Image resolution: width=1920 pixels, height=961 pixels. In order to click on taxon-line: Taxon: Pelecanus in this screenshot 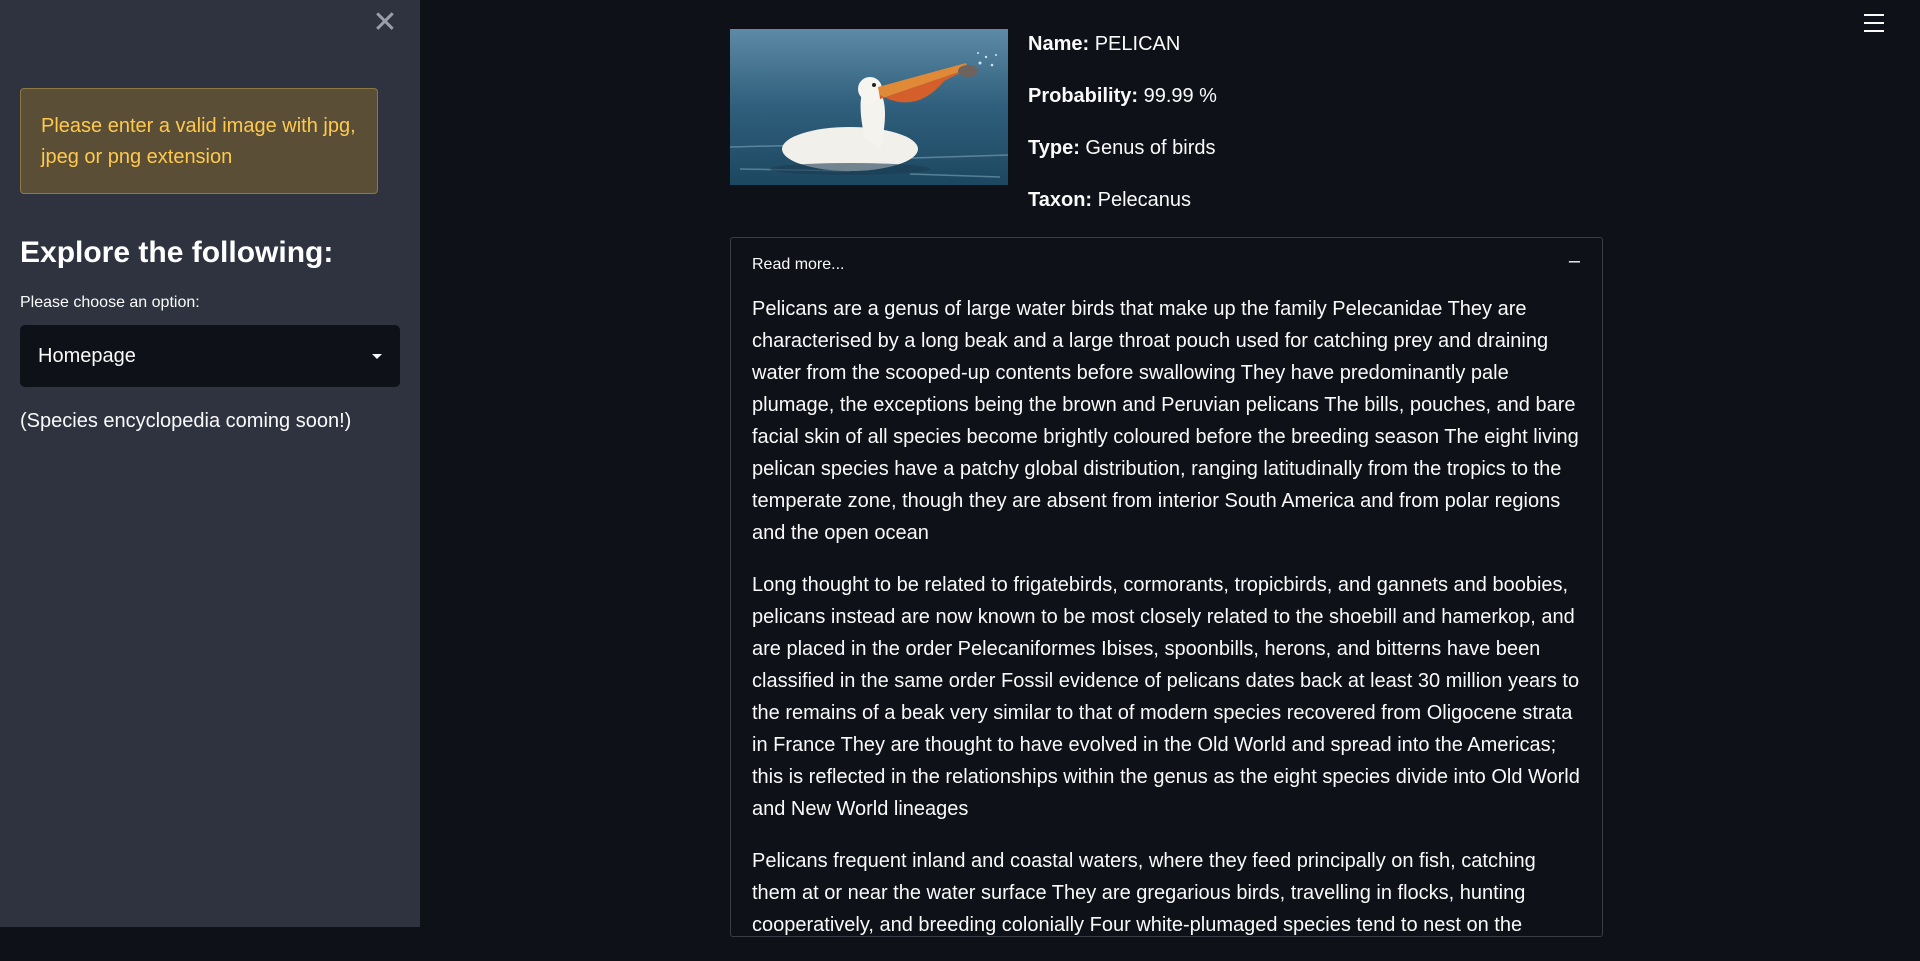, I will do `click(1109, 200)`.